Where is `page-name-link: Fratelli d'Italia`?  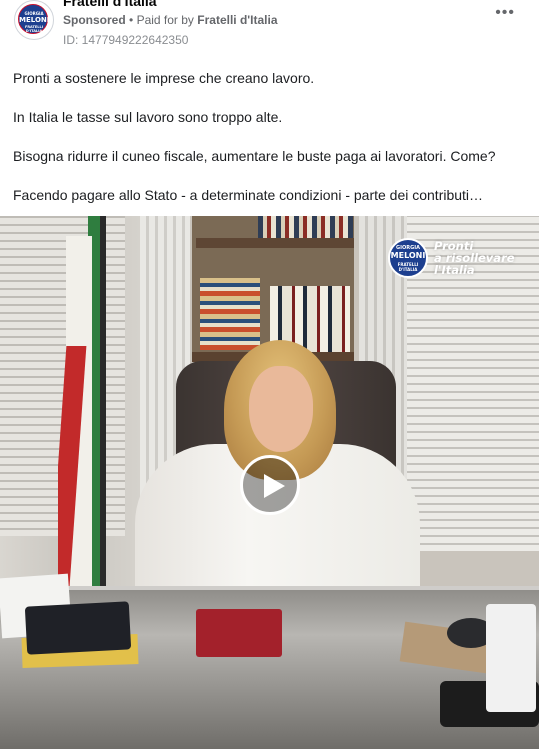
page-name-link: Fratelli d'Italia is located at coordinates (110, 4).